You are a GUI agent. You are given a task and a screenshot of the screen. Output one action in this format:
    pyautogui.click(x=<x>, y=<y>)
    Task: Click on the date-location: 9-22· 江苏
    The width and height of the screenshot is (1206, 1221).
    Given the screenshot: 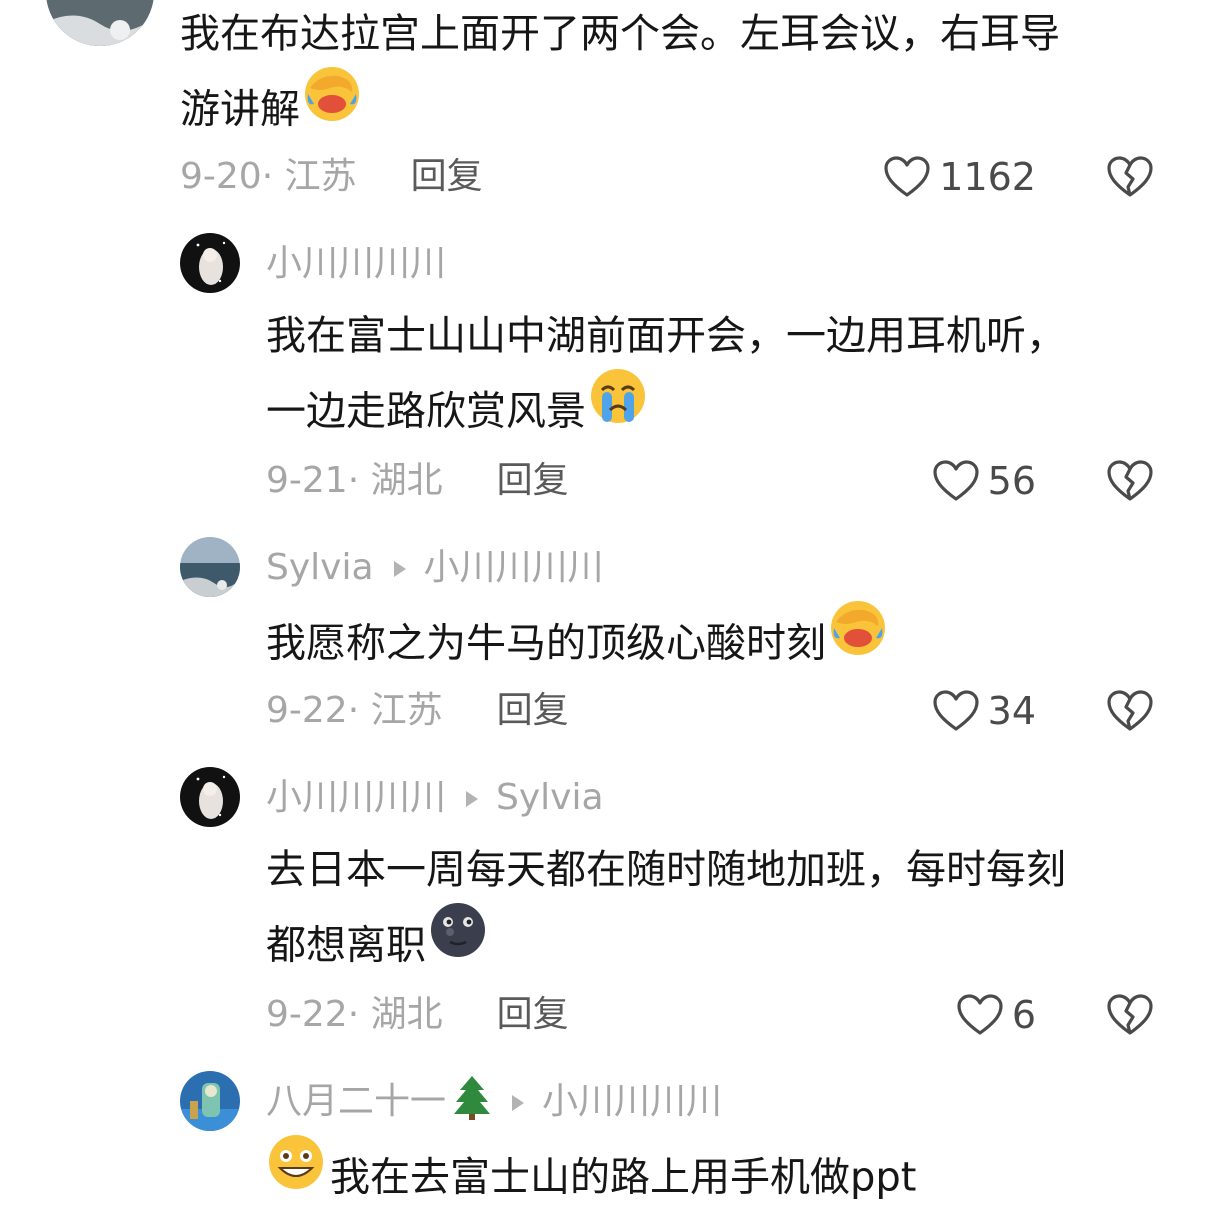 What is the action you would take?
    pyautogui.click(x=354, y=710)
    